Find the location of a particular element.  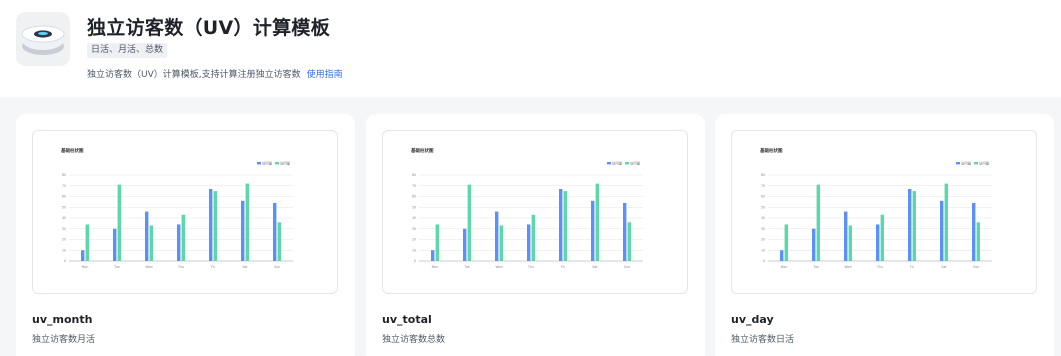

template-logo-icon is located at coordinates (43, 39).